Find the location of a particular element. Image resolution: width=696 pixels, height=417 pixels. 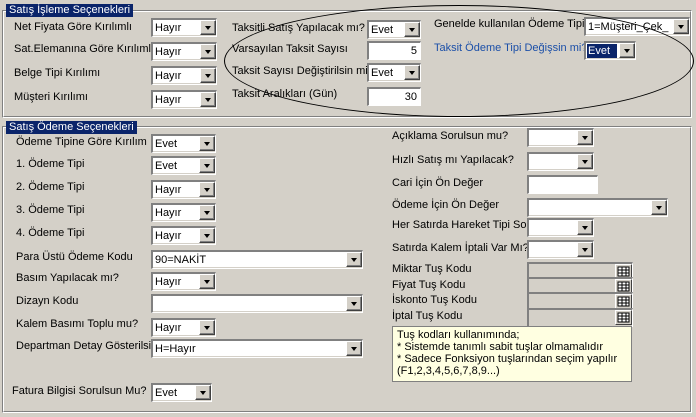

musteri-value: Hayır is located at coordinates (168, 100).